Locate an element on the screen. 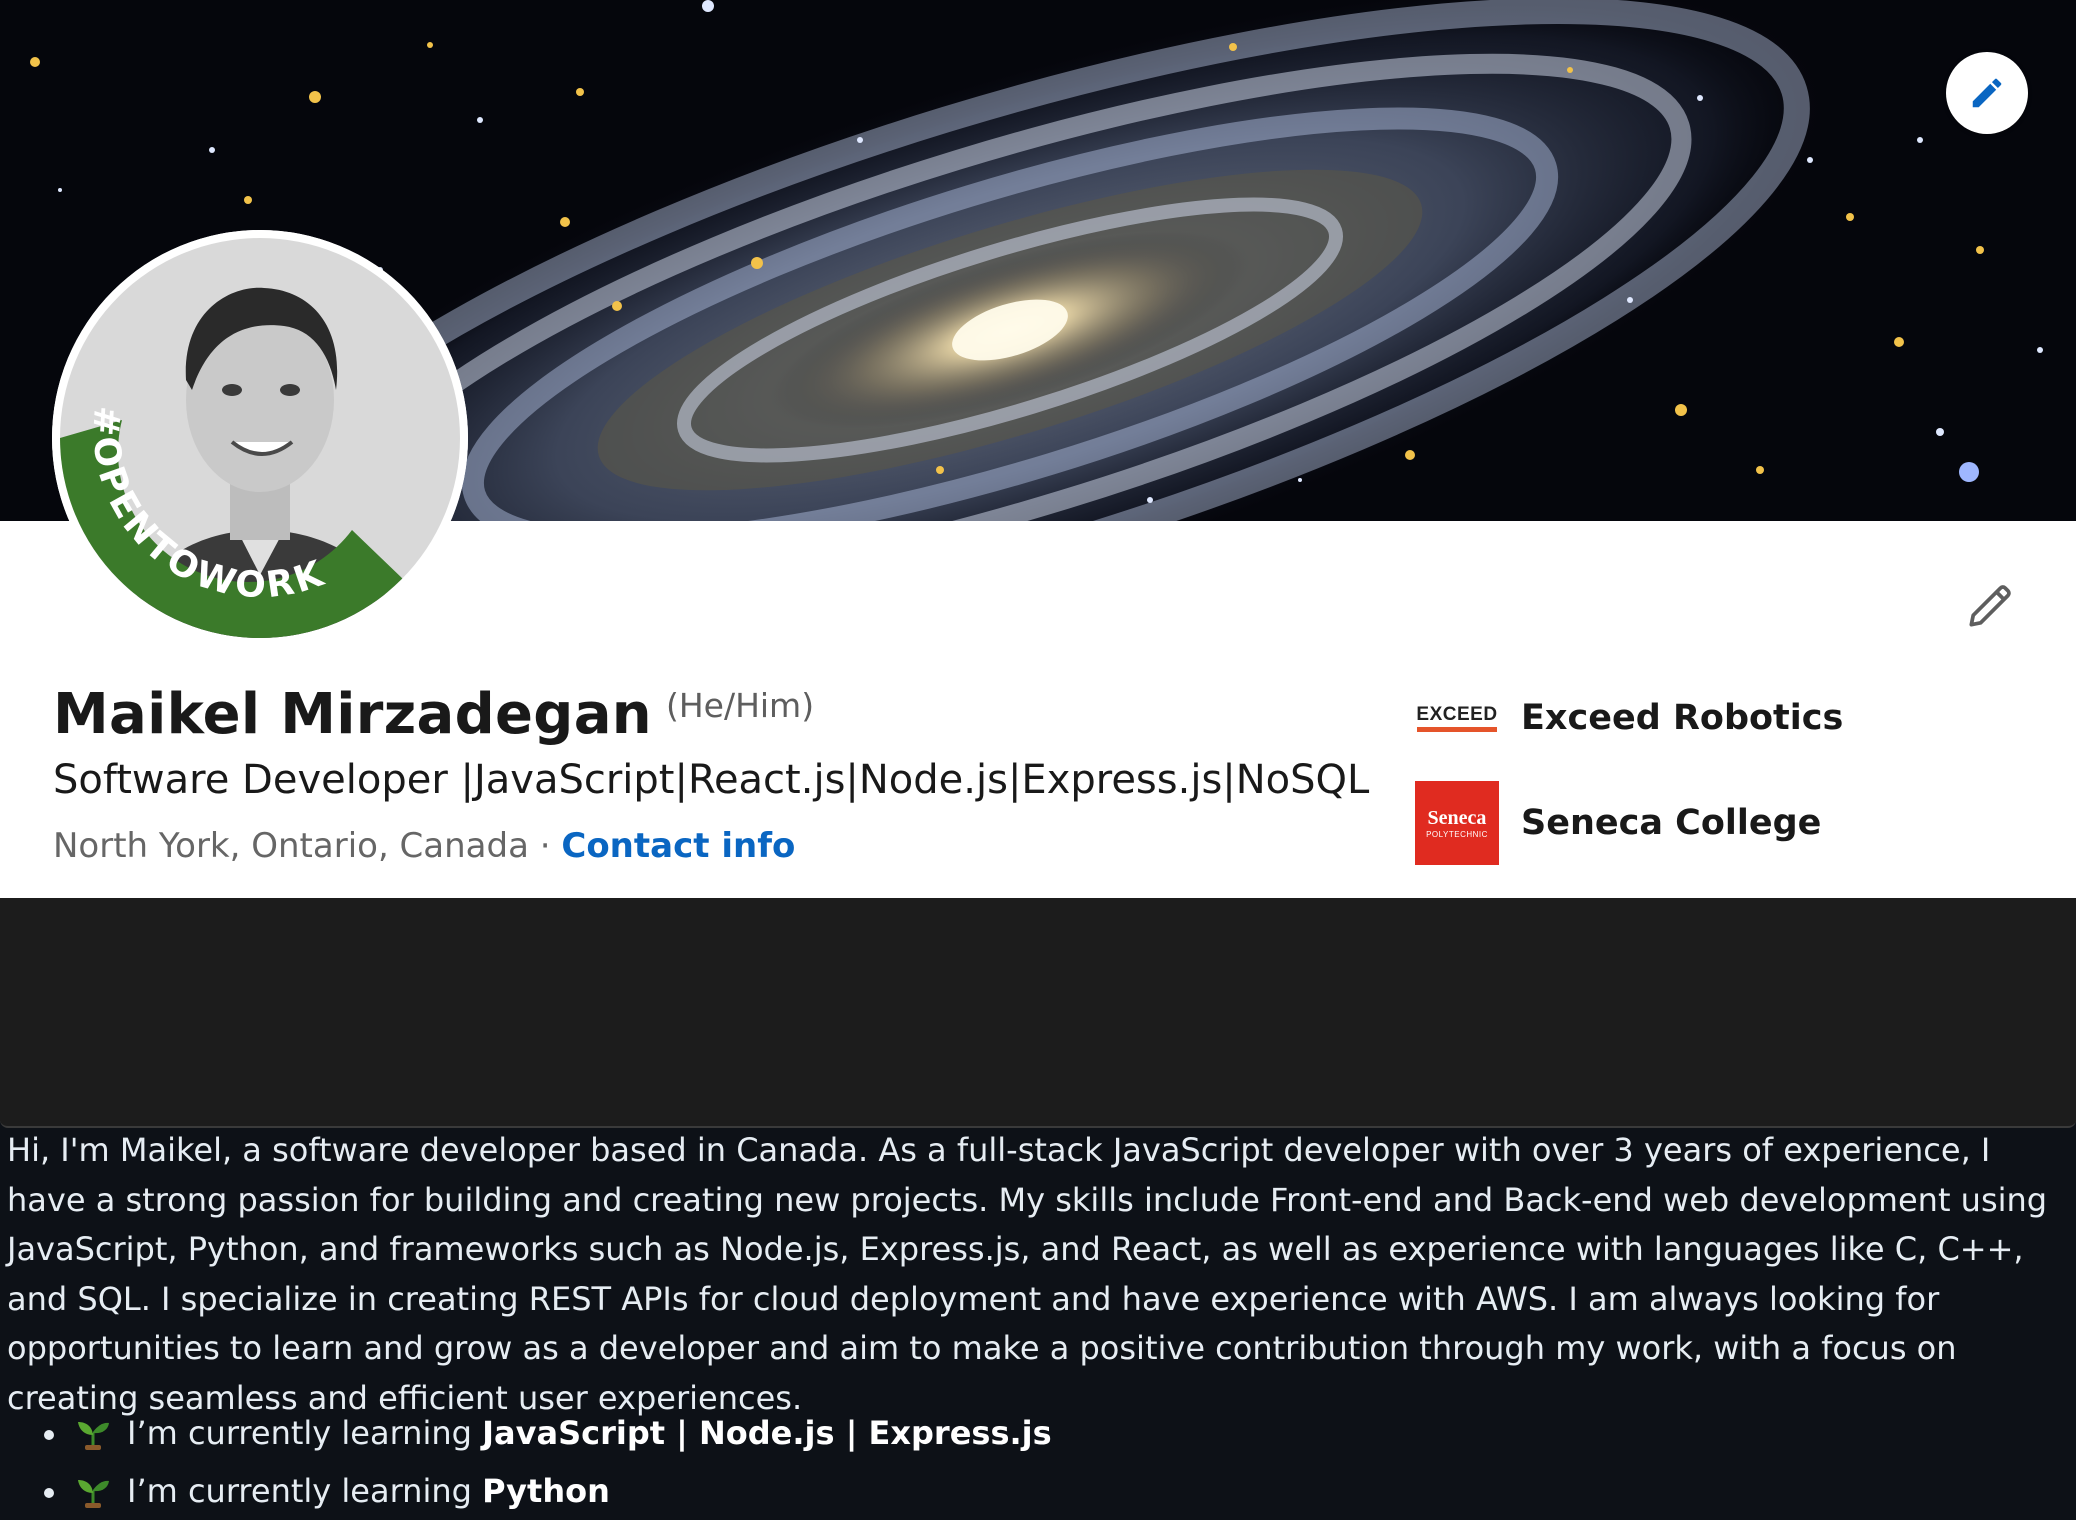  seneca-college-logo: Seneca POLYTECHNIC is located at coordinates (1457, 823).